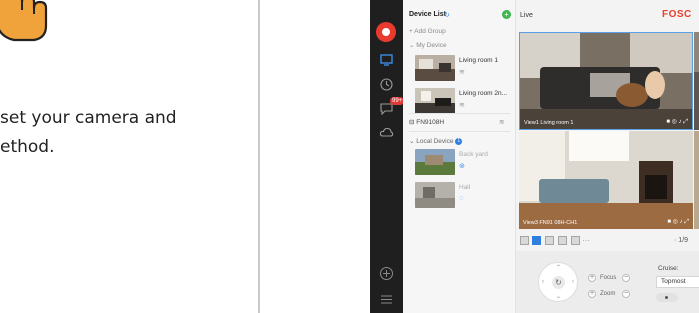  I want to click on device-item: Hall ◌, so click(459, 198).